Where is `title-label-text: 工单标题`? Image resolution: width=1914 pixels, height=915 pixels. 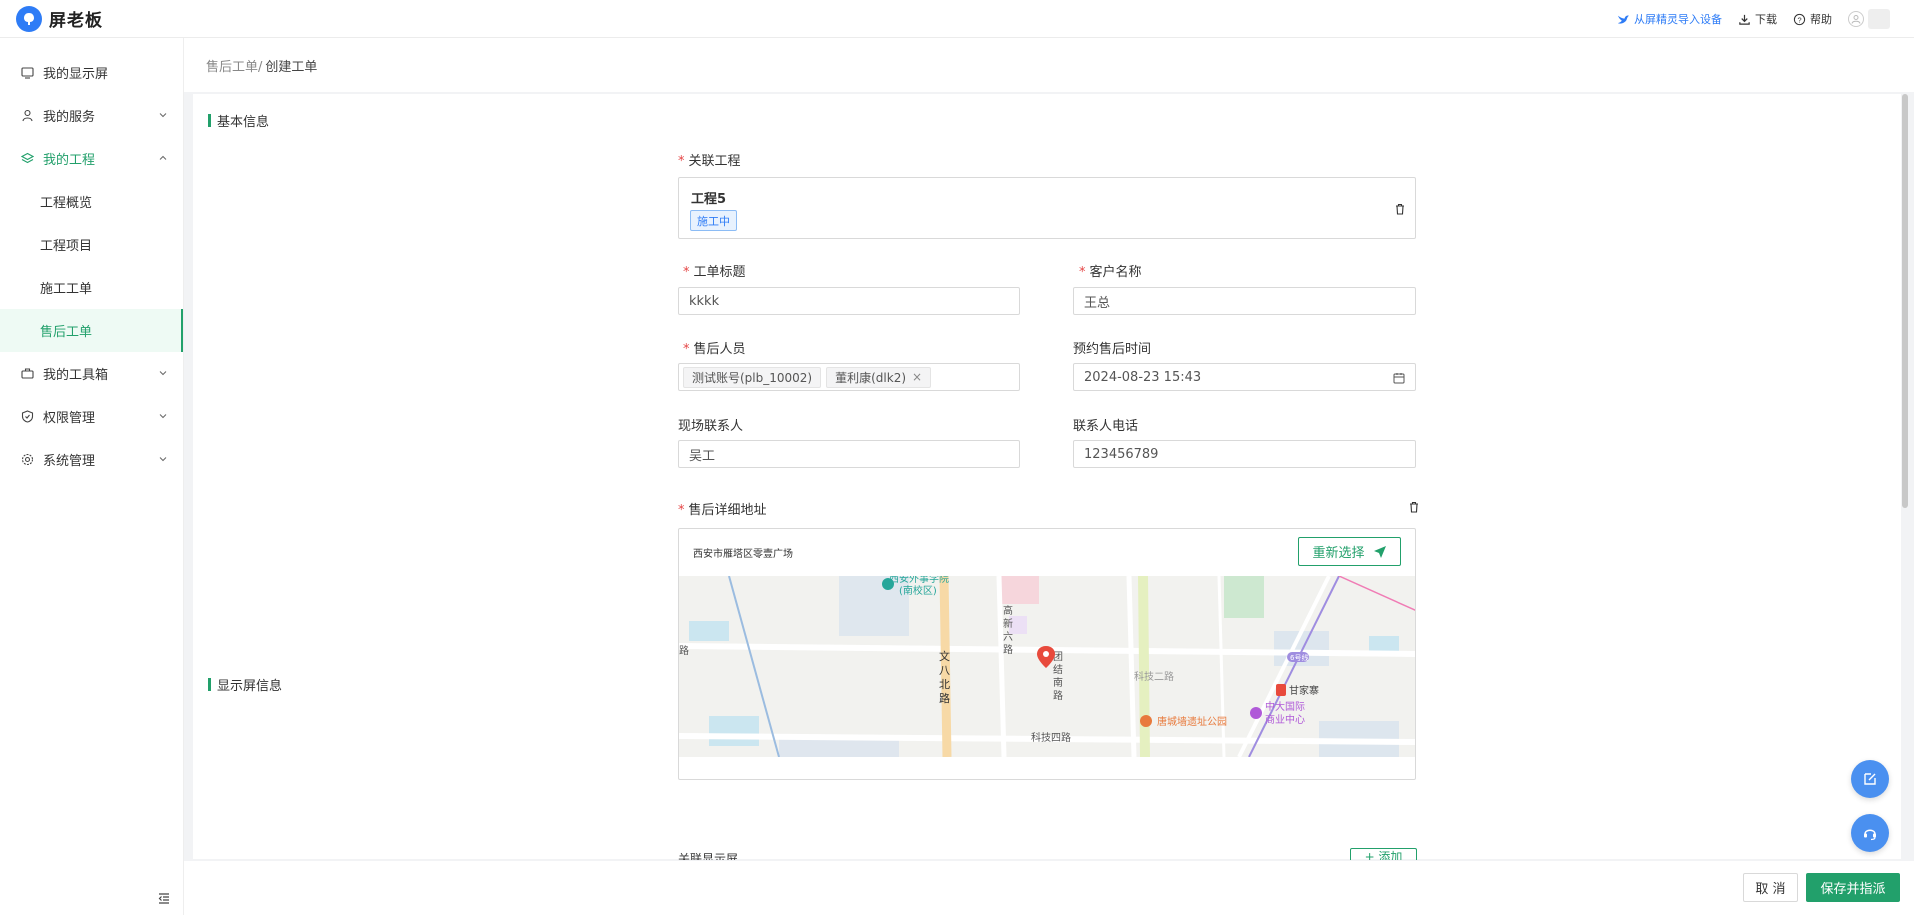 title-label-text: 工单标题 is located at coordinates (719, 272).